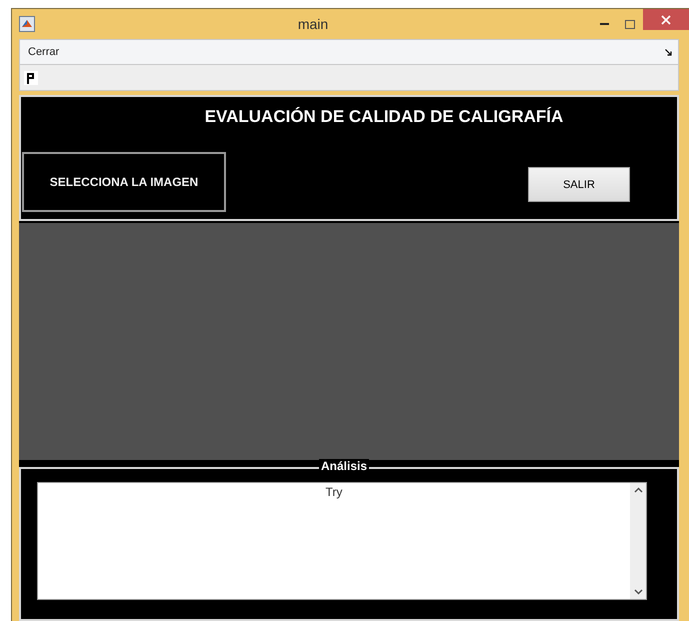 The height and width of the screenshot is (621, 689). I want to click on panel-title: Análisis, so click(344, 466).